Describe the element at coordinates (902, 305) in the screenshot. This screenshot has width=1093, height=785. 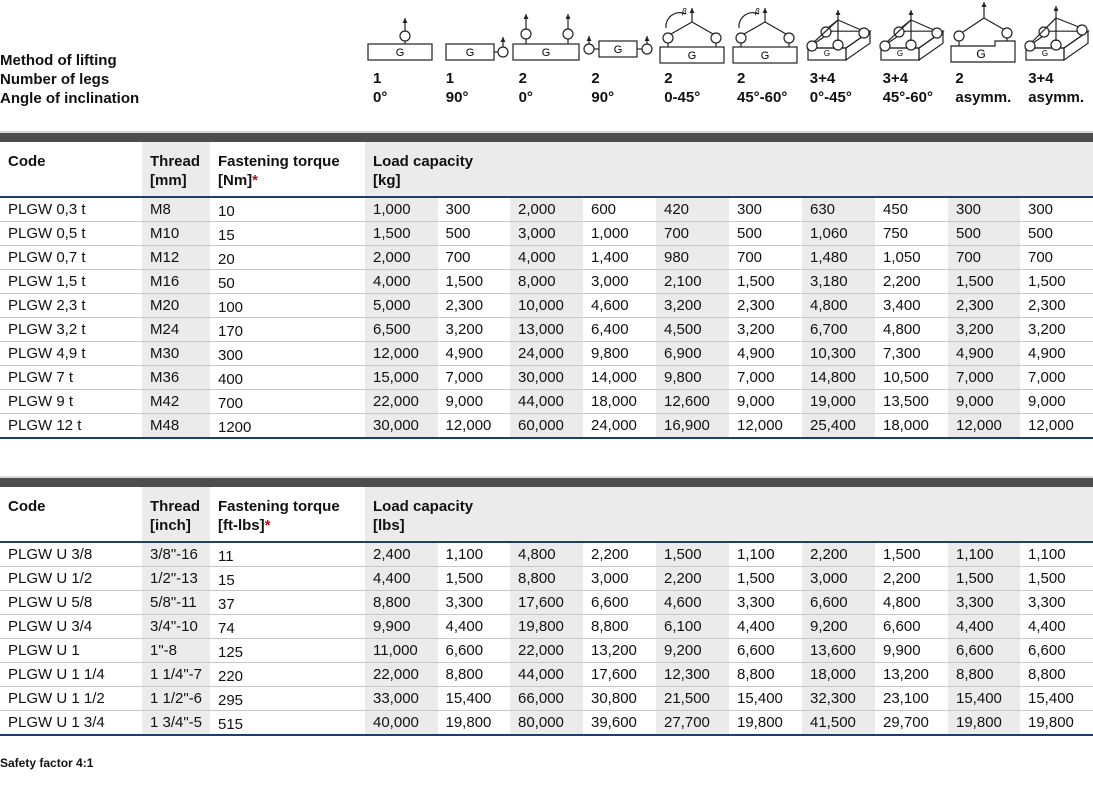
I see `load-cell: 3,400` at that location.